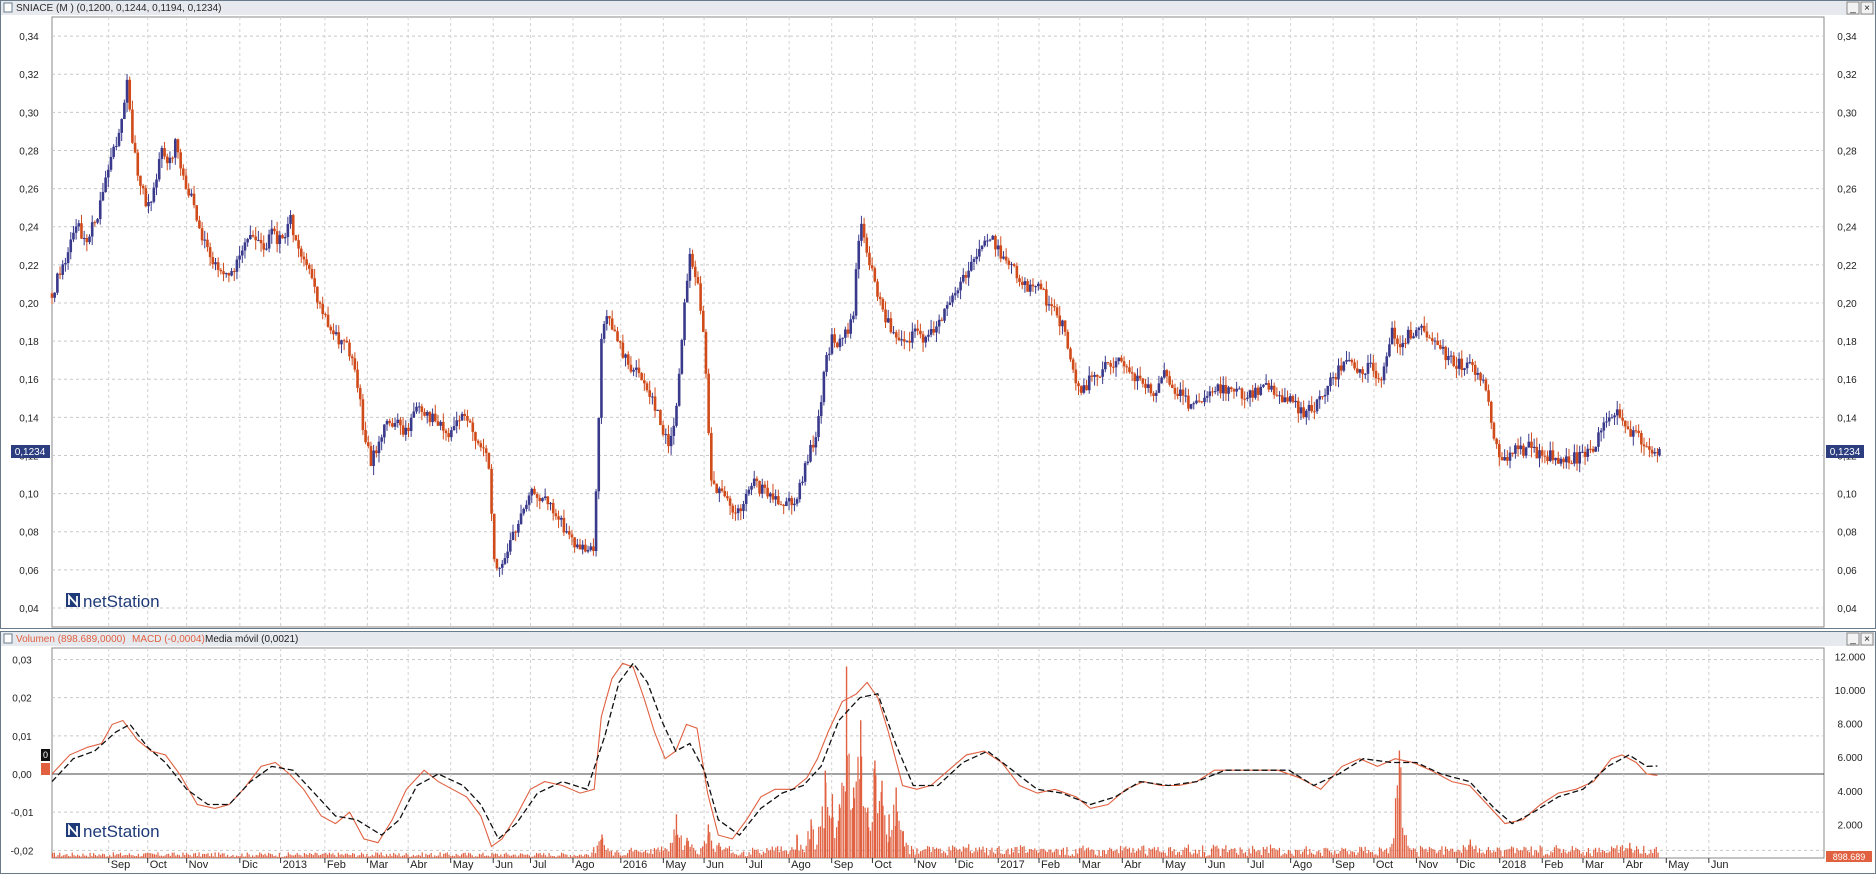 The image size is (1876, 879). What do you see at coordinates (1847, 75) in the screenshot?
I see `price-tick-right: 0,32` at bounding box center [1847, 75].